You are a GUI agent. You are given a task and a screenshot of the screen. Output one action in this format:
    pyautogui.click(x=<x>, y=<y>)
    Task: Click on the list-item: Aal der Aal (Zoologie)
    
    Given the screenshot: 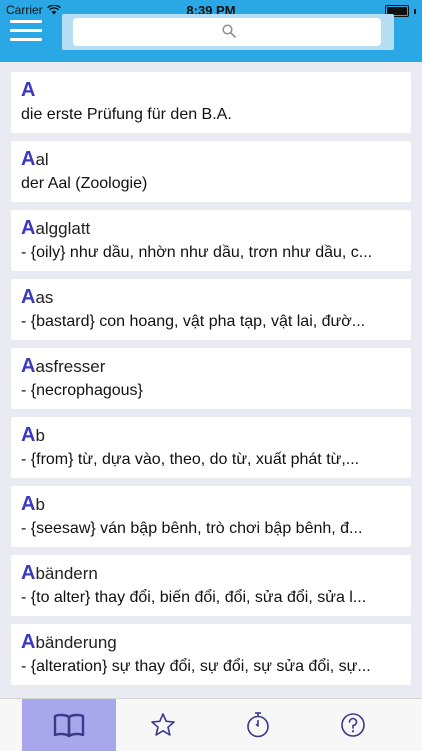 What is the action you would take?
    pyautogui.click(x=211, y=171)
    